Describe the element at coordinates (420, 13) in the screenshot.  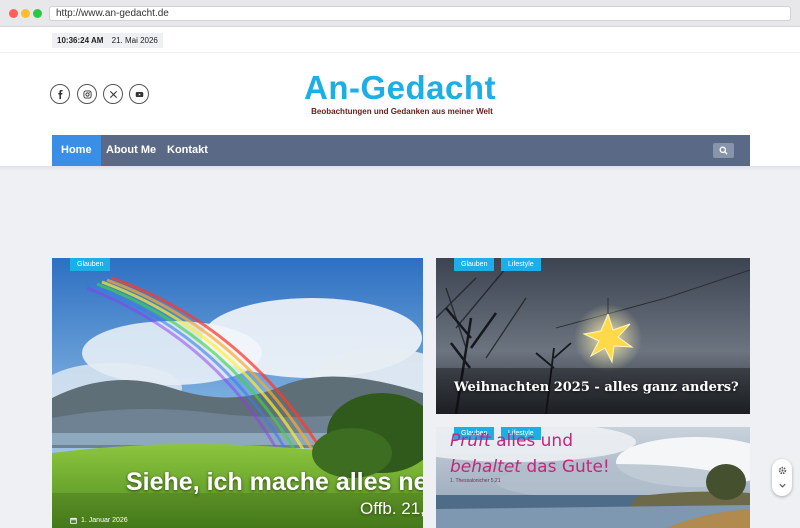
I see `address-bar: http://www.an-gedacht.de` at that location.